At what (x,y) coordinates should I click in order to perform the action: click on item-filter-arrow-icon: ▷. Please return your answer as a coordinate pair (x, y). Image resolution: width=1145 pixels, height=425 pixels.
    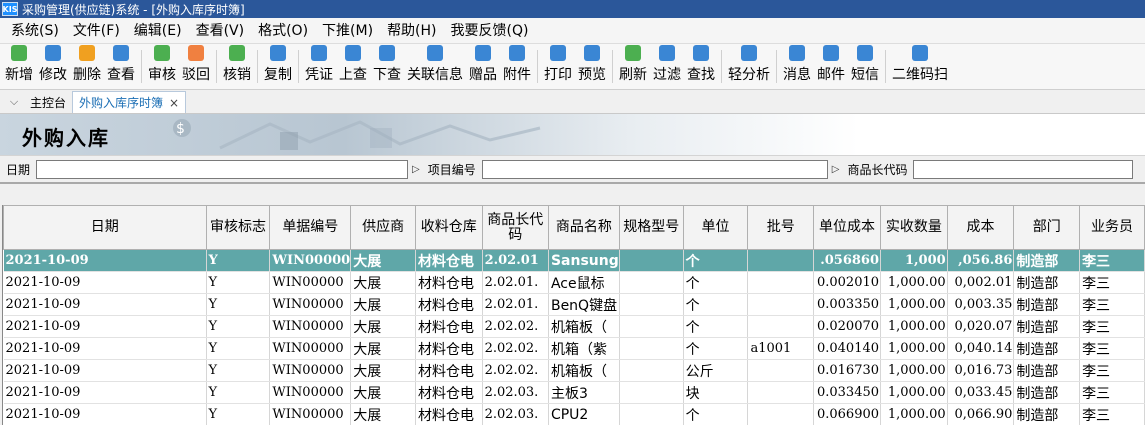
    Looking at the image, I should click on (836, 169).